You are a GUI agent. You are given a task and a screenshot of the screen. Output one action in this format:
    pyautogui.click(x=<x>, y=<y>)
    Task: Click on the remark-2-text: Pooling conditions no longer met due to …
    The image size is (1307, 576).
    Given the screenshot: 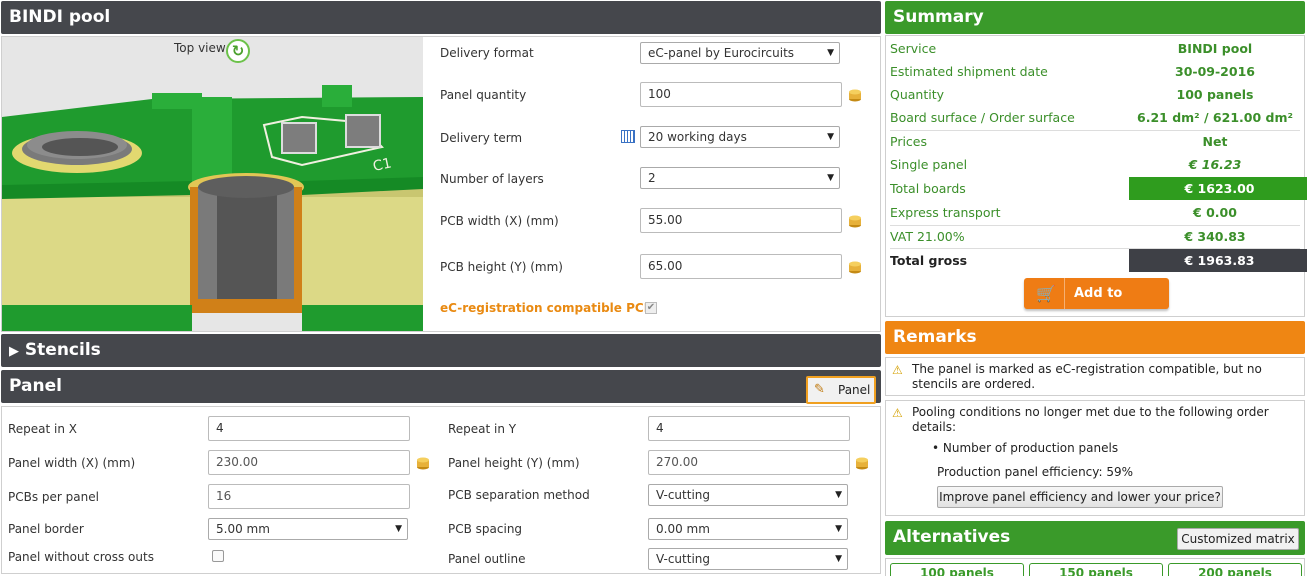 What is the action you would take?
    pyautogui.click(x=1090, y=419)
    